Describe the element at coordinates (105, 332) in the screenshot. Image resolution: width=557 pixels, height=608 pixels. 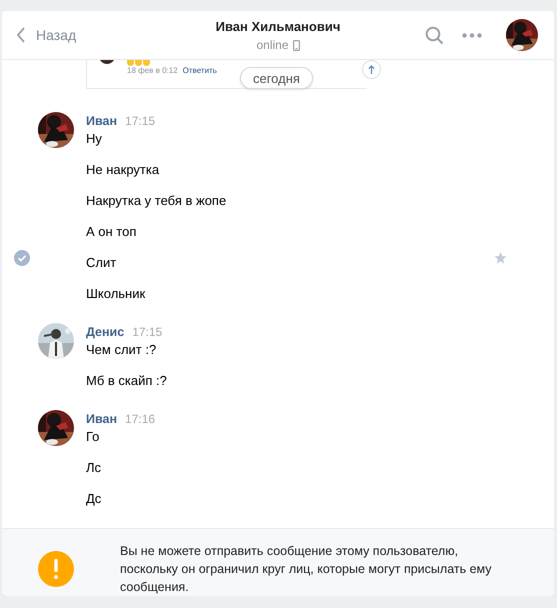
I see `author-name: Денис` at that location.